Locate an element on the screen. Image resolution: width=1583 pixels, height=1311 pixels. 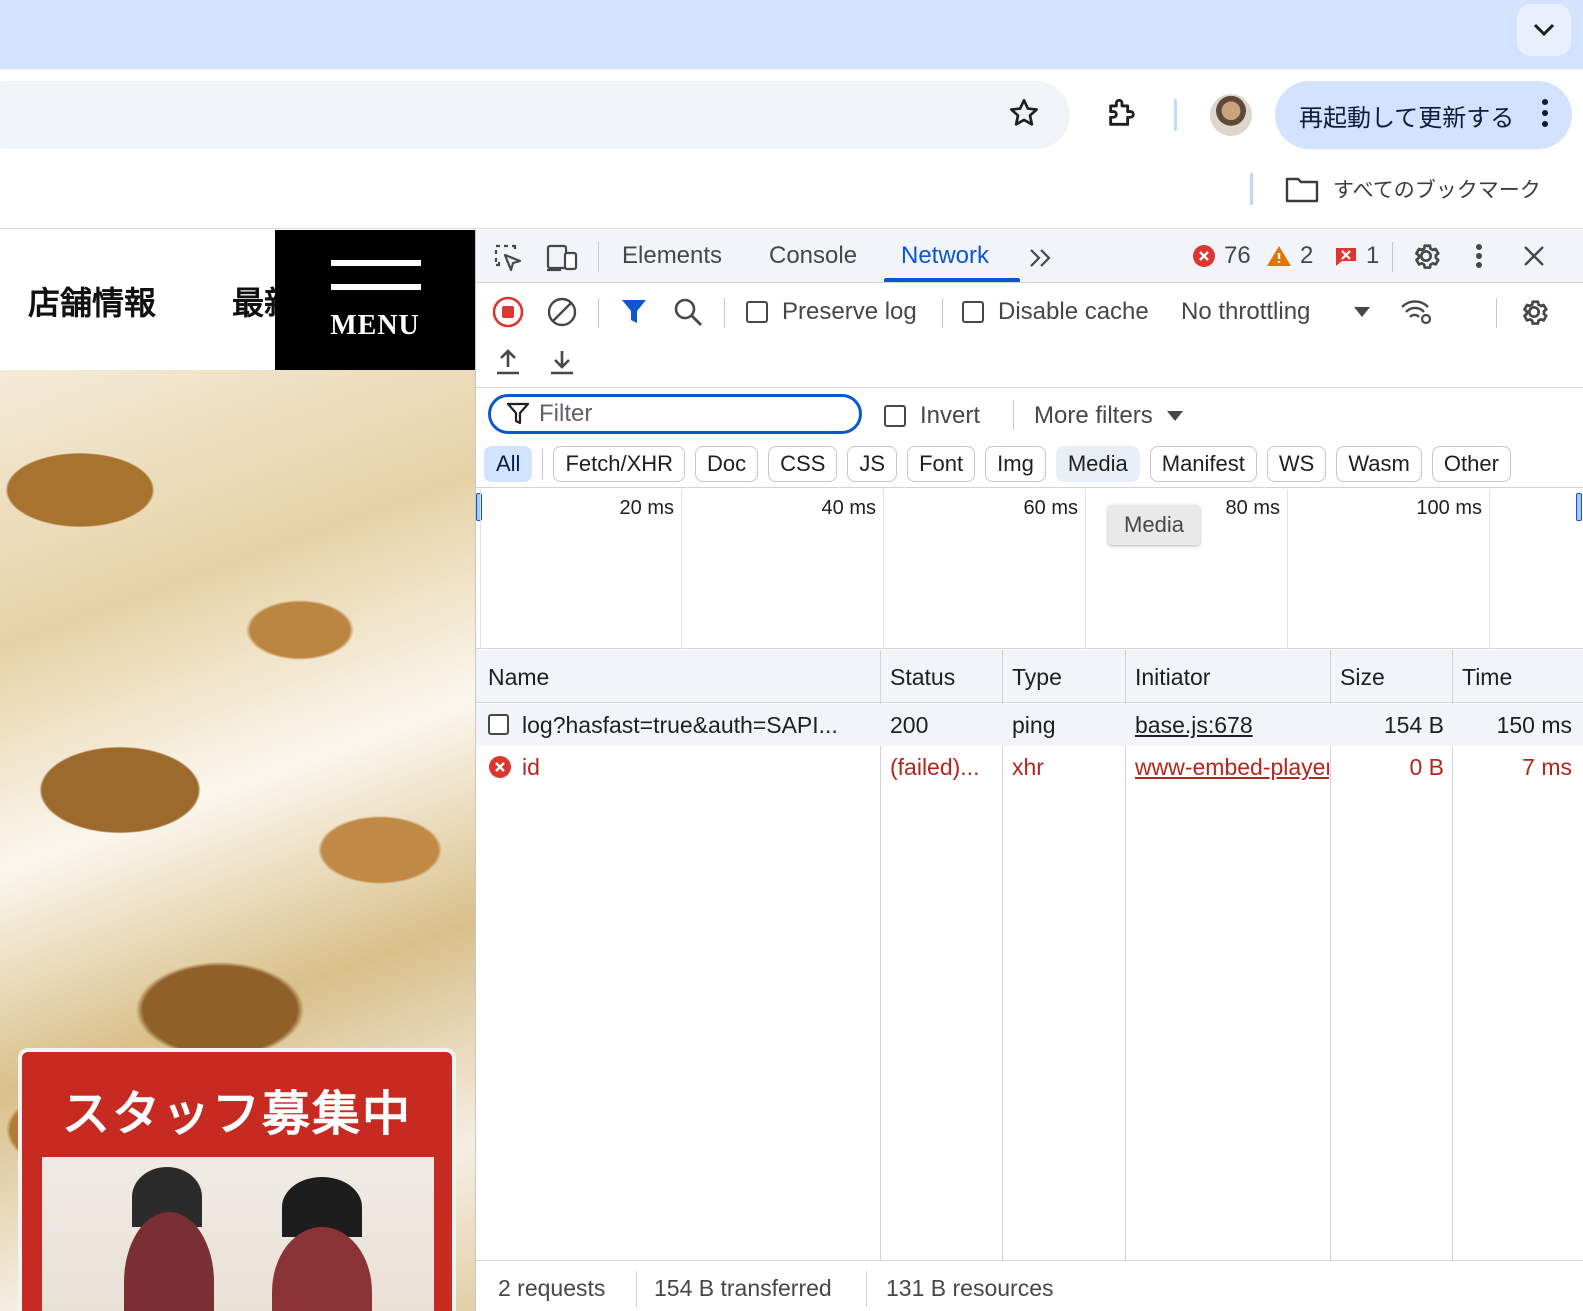
overview-left-handle is located at coordinates (479, 507).